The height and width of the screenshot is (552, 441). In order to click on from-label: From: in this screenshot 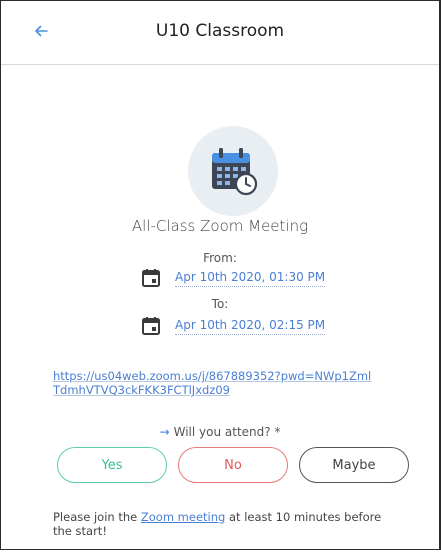, I will do `click(220, 258)`.